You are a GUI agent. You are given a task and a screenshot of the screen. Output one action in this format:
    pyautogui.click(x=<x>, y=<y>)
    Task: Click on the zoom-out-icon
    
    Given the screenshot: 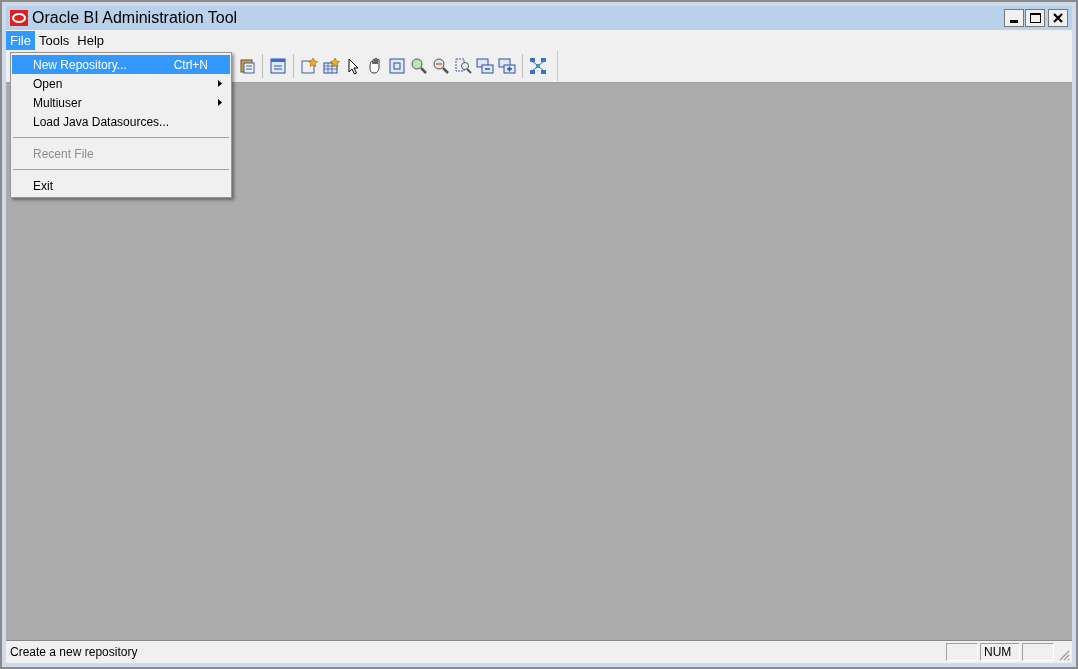 What is the action you would take?
    pyautogui.click(x=441, y=66)
    